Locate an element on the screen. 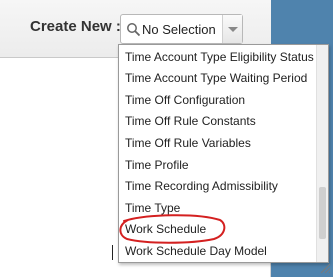 The height and width of the screenshot is (277, 333). dropdown-scrollbar is located at coordinates (322, 153).